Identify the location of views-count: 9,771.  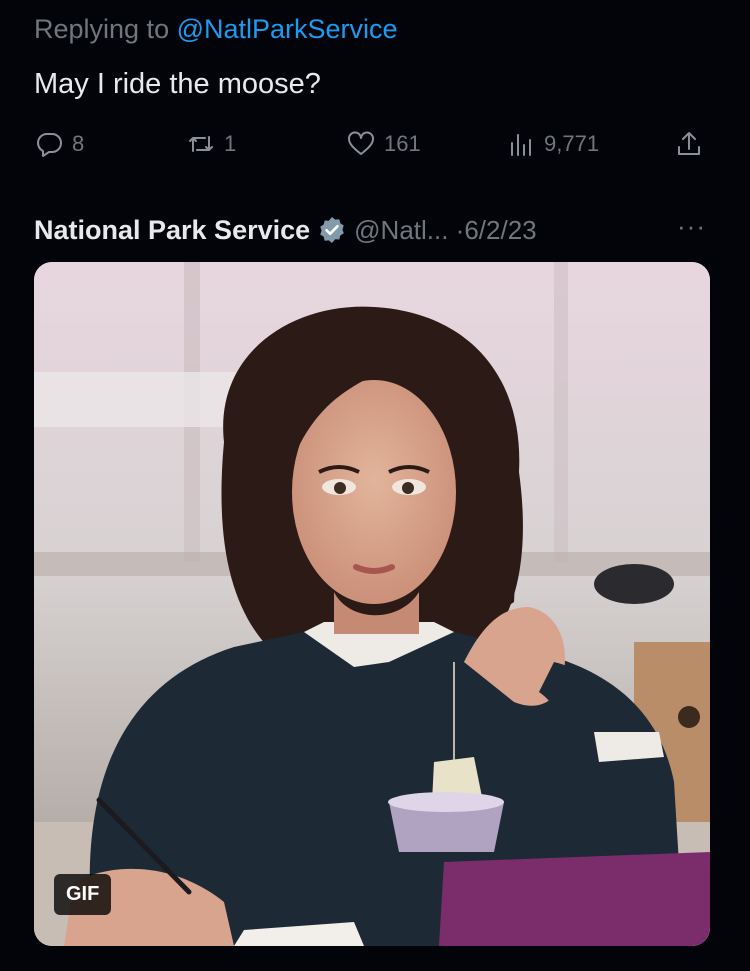
(572, 143).